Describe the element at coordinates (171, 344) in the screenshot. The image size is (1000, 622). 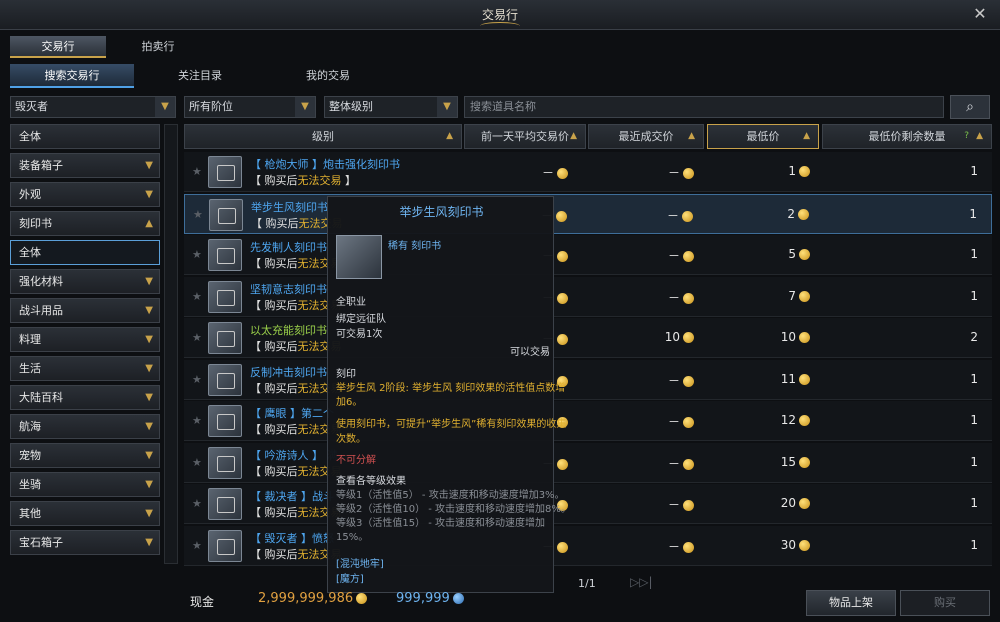
I see `category-scrollbar` at that location.